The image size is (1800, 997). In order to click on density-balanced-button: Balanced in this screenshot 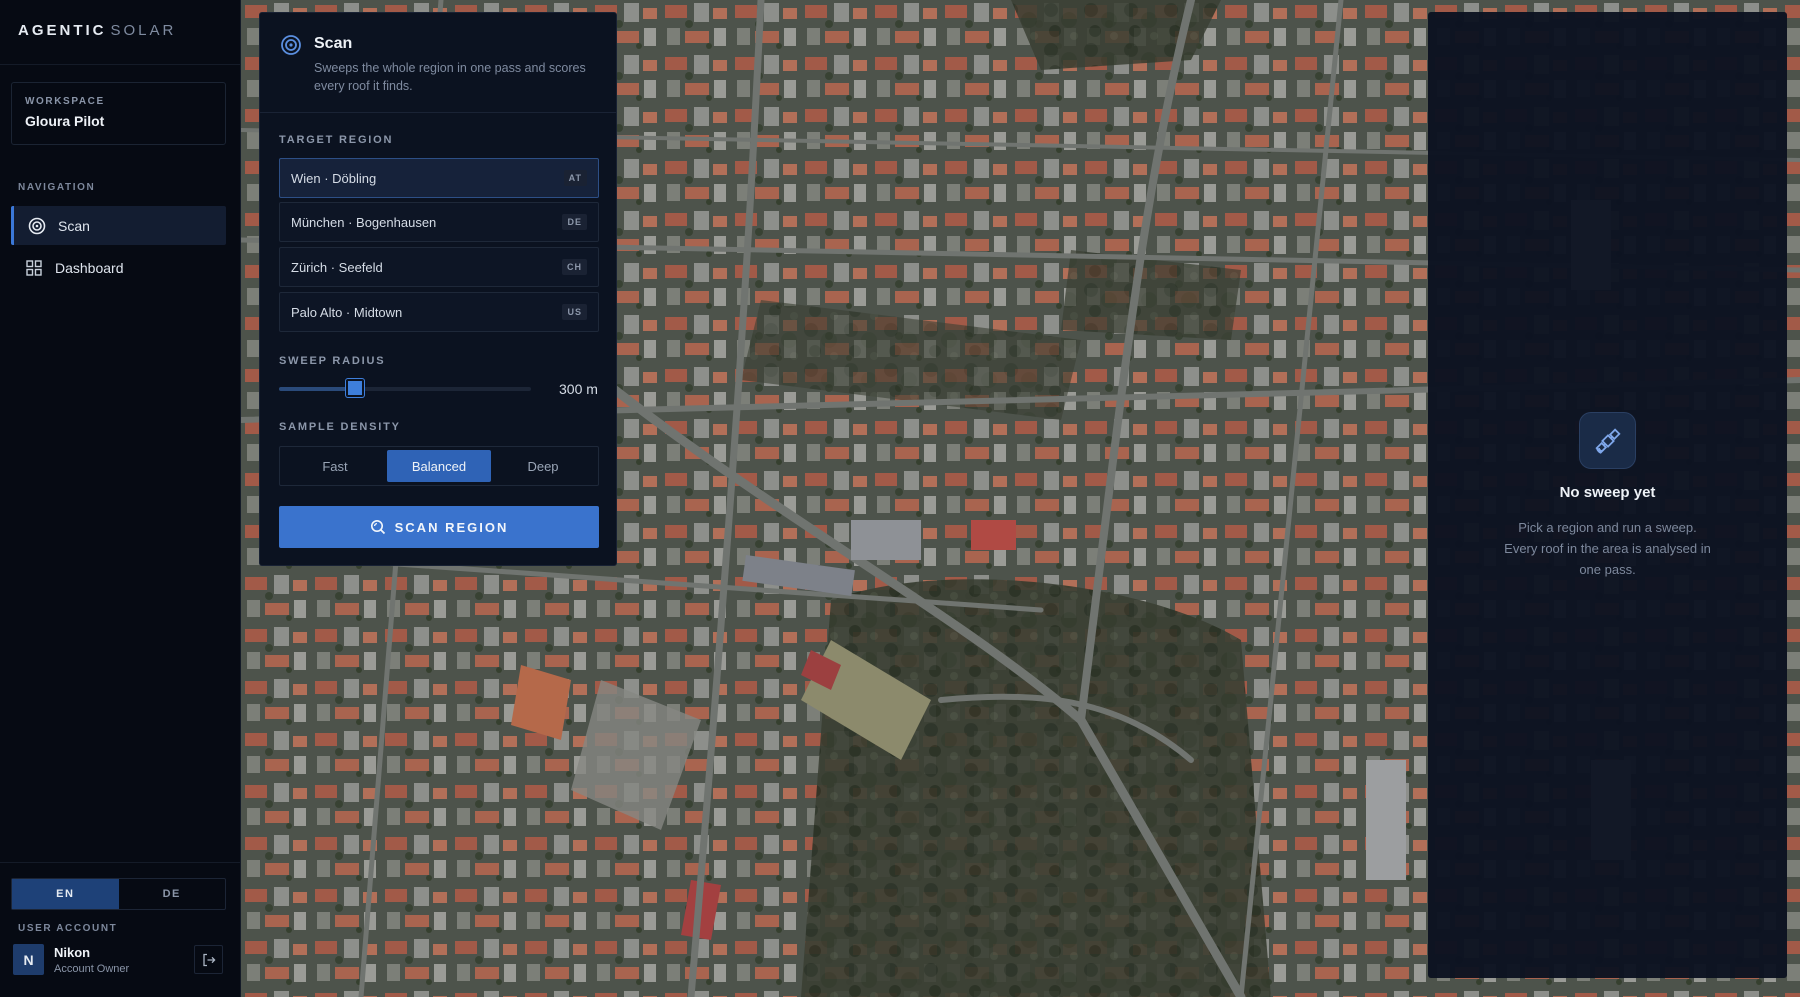, I will do `click(439, 466)`.